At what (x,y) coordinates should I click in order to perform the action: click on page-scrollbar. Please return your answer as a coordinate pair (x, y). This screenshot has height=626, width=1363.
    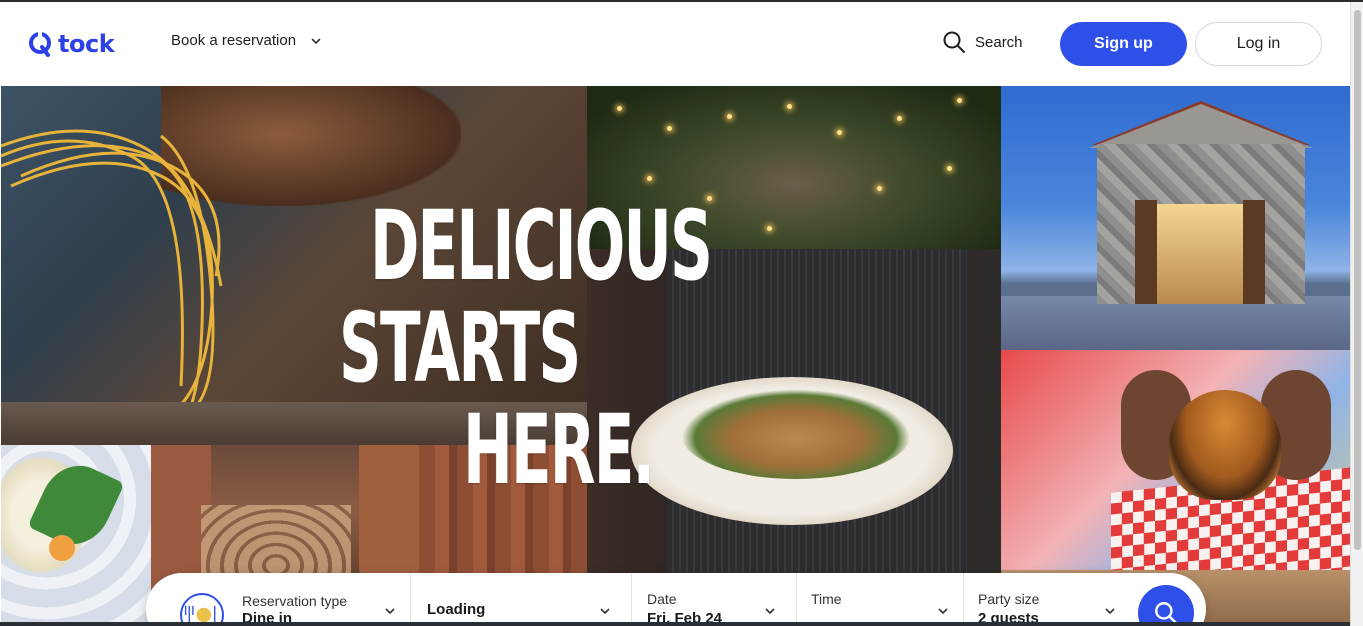
    Looking at the image, I should click on (1356, 314).